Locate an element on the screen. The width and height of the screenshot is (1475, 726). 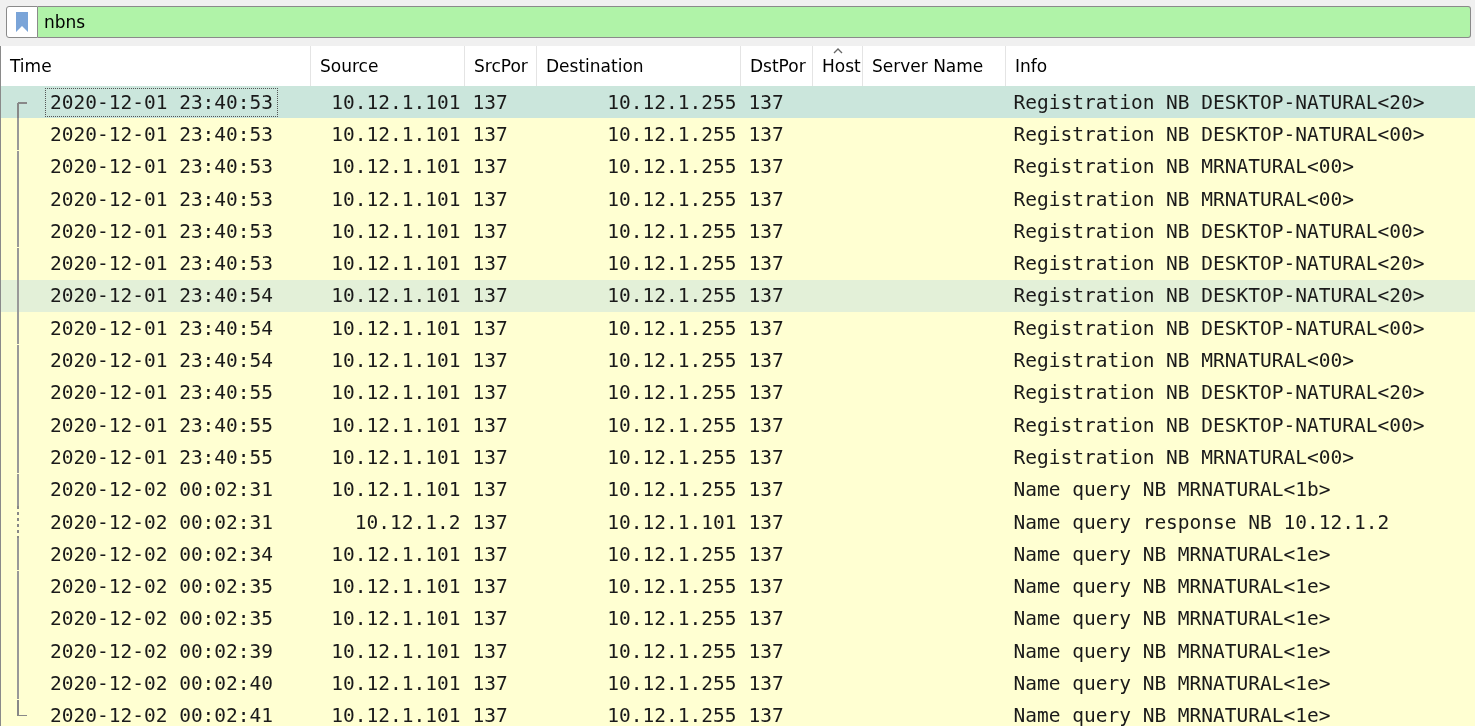
column-header: Host is located at coordinates (837, 66).